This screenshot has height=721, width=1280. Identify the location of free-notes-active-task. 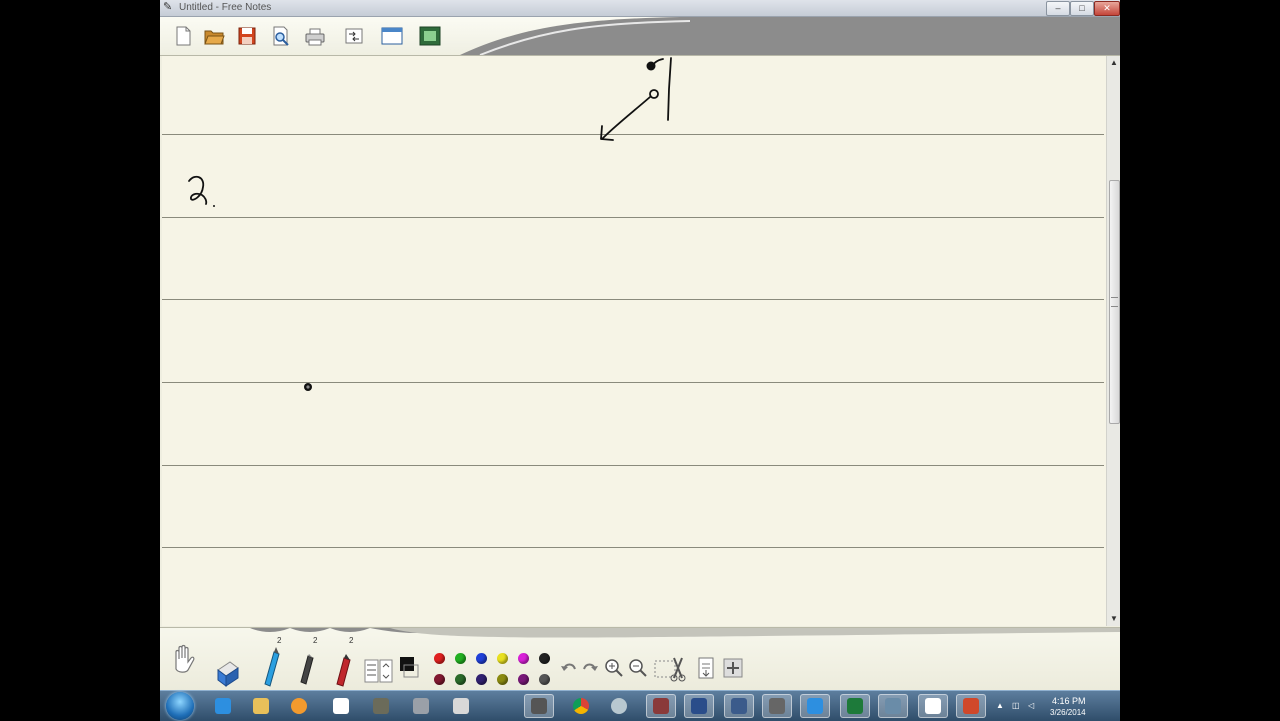
(933, 706).